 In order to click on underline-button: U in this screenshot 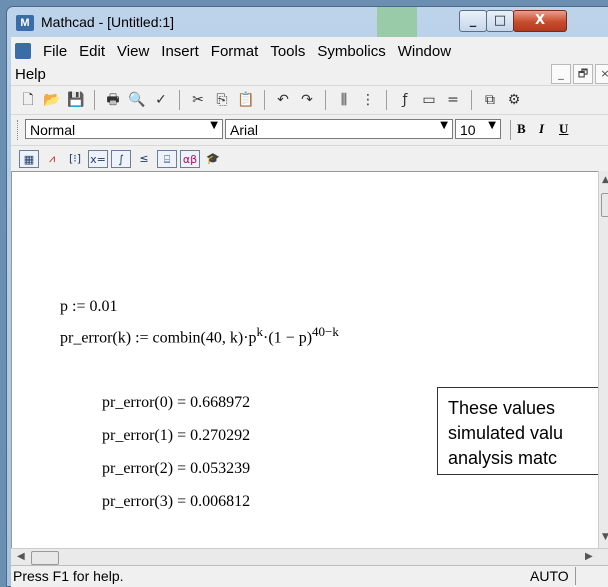, I will do `click(563, 129)`.